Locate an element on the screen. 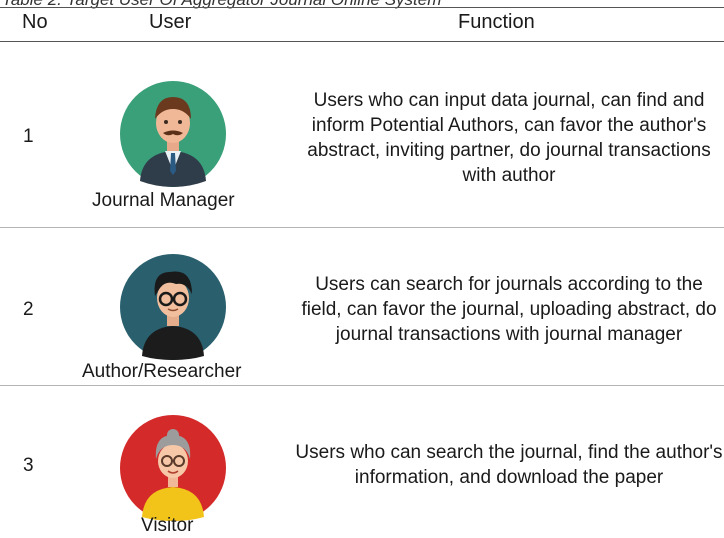 This screenshot has width=724, height=538. user-name: Journal Manager is located at coordinates (163, 200).